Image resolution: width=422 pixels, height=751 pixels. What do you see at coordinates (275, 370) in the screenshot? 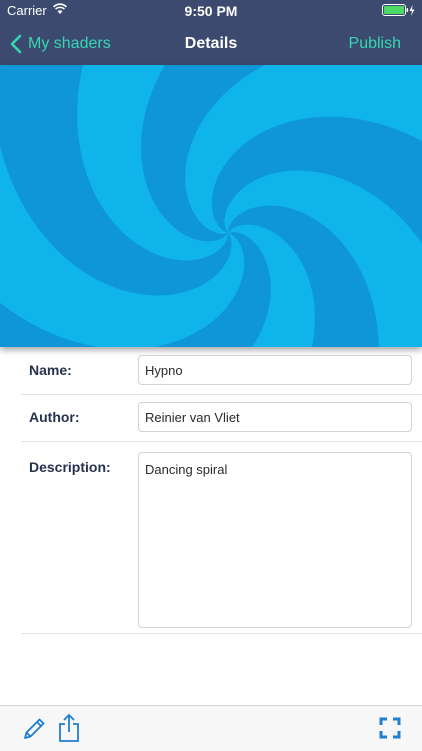
I see `name-field: Hypno` at bounding box center [275, 370].